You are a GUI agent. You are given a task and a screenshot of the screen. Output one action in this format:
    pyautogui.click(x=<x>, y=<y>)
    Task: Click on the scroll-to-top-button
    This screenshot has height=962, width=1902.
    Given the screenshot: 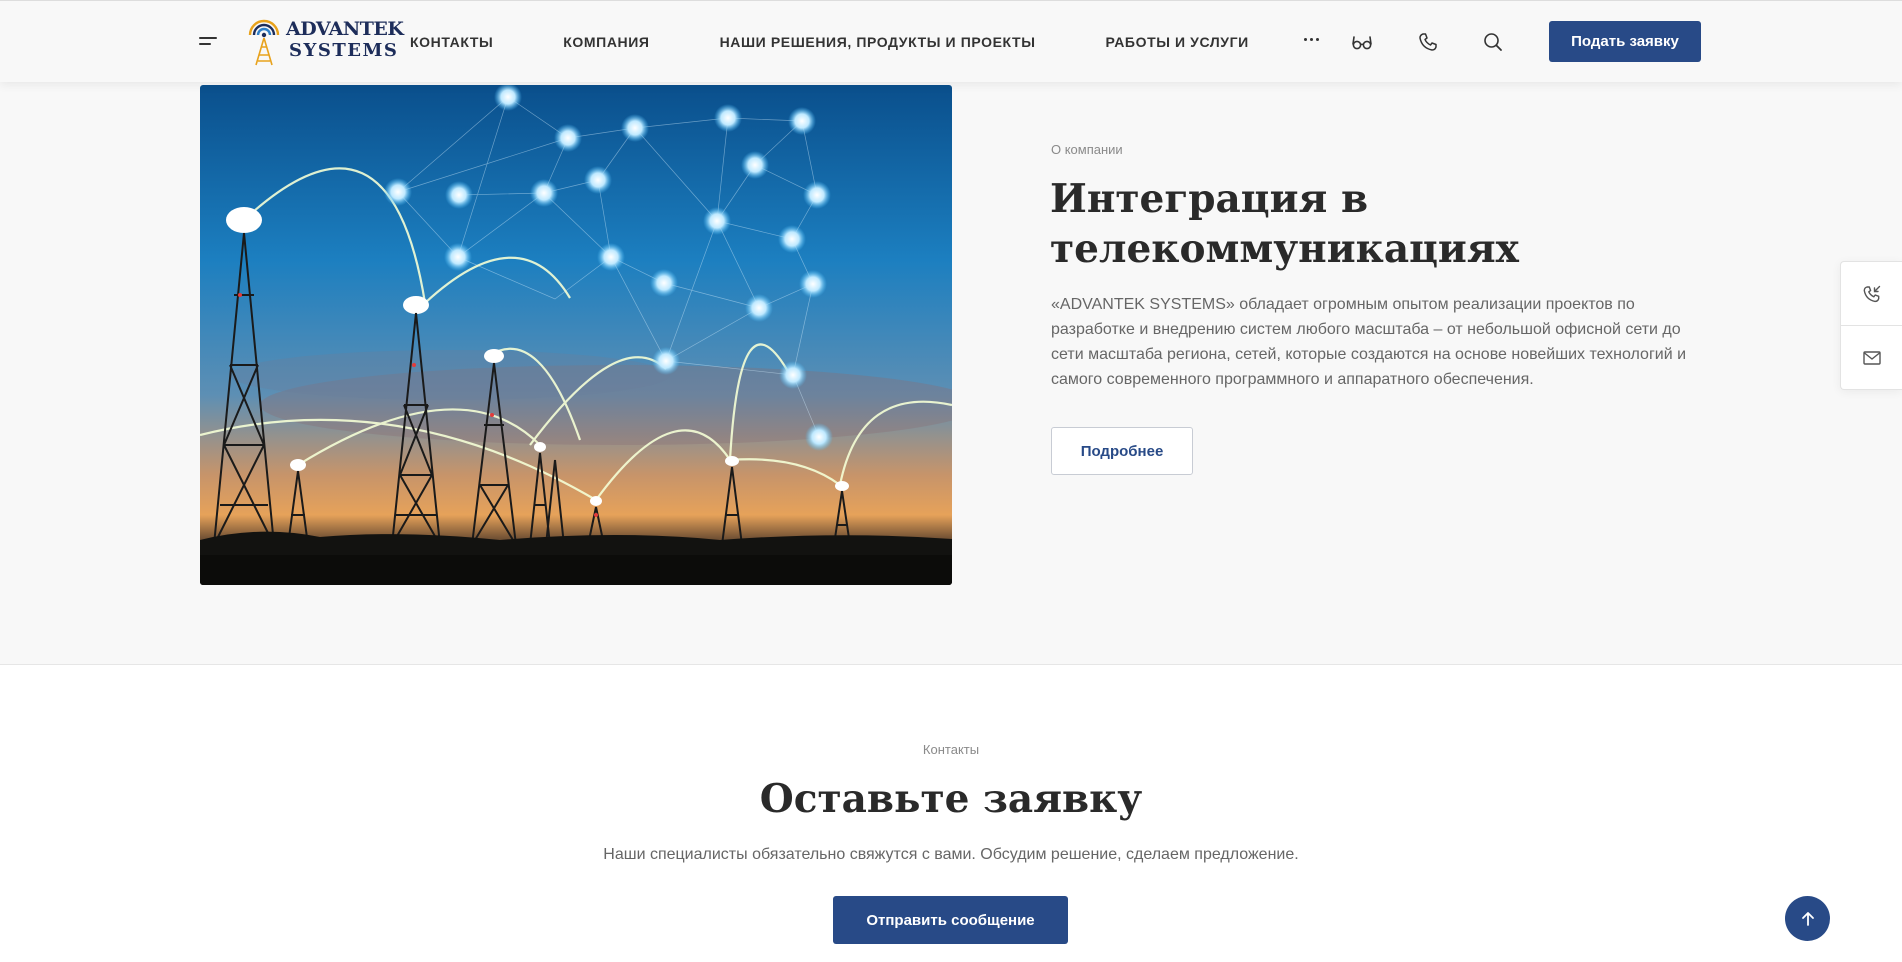 What is the action you would take?
    pyautogui.click(x=1807, y=918)
    